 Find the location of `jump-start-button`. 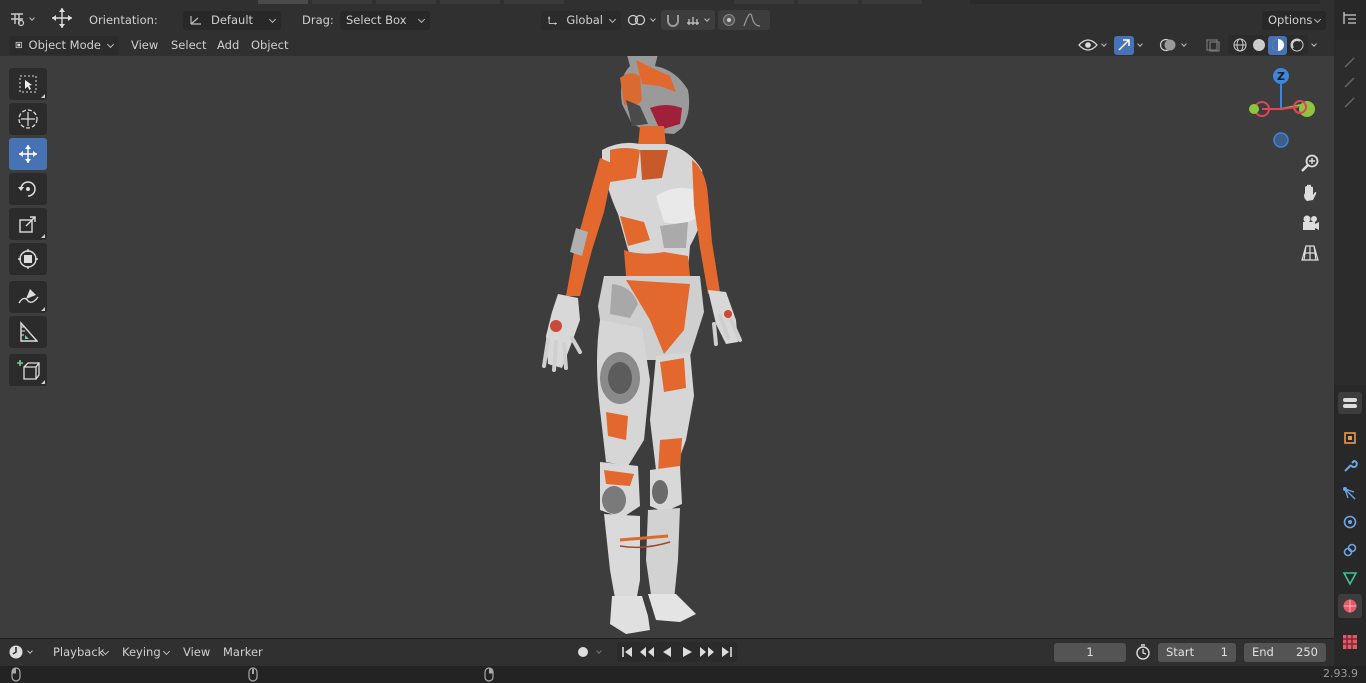

jump-start-button is located at coordinates (627, 652).